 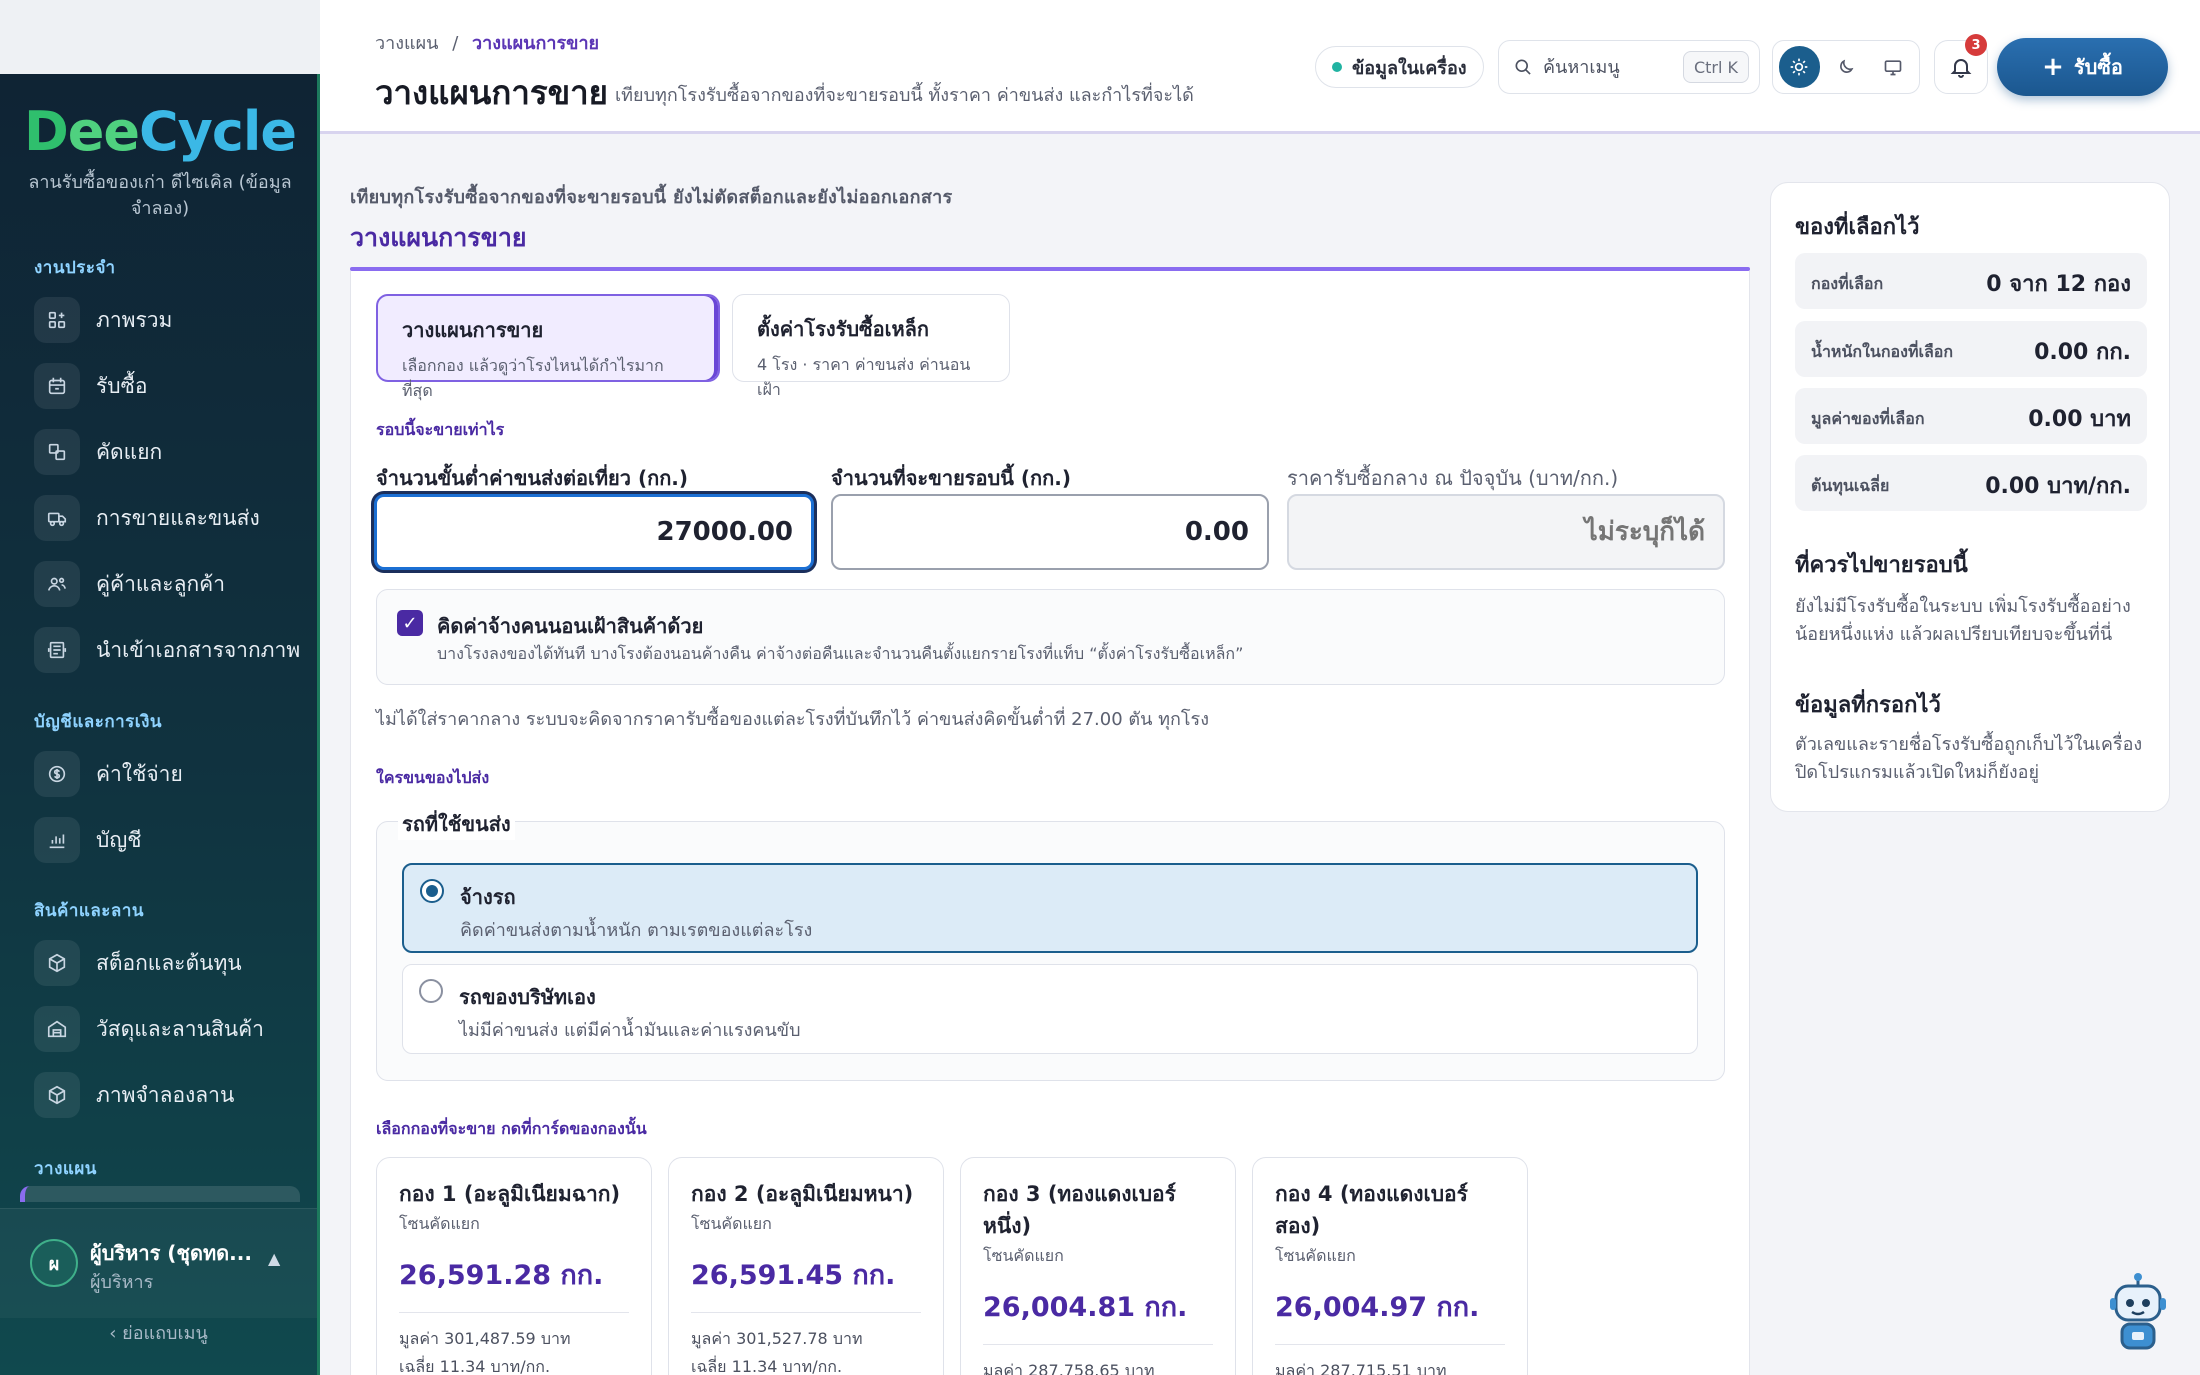 I want to click on menu-search: Ctrl K, so click(x=1629, y=67).